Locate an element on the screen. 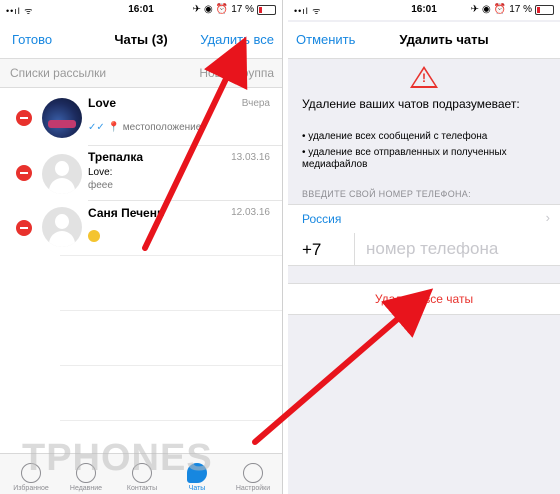 The width and height of the screenshot is (560, 494). chat-row: Трепалка 13.03.16 Love: феее is located at coordinates (141, 174).